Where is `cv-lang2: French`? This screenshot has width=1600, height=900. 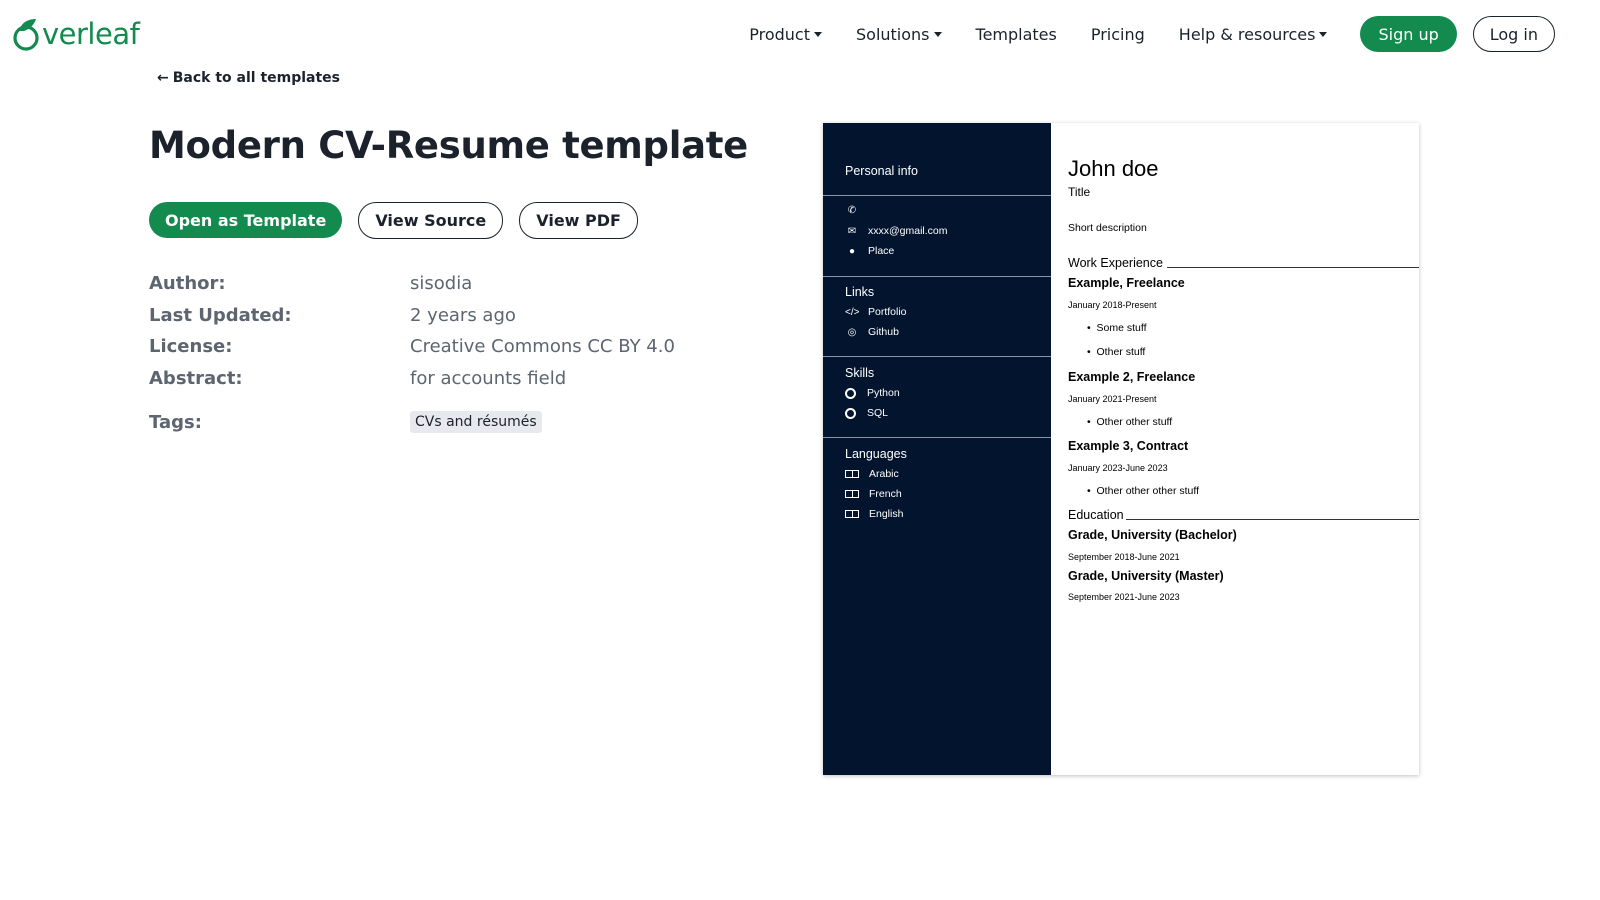
cv-lang2: French is located at coordinates (885, 494).